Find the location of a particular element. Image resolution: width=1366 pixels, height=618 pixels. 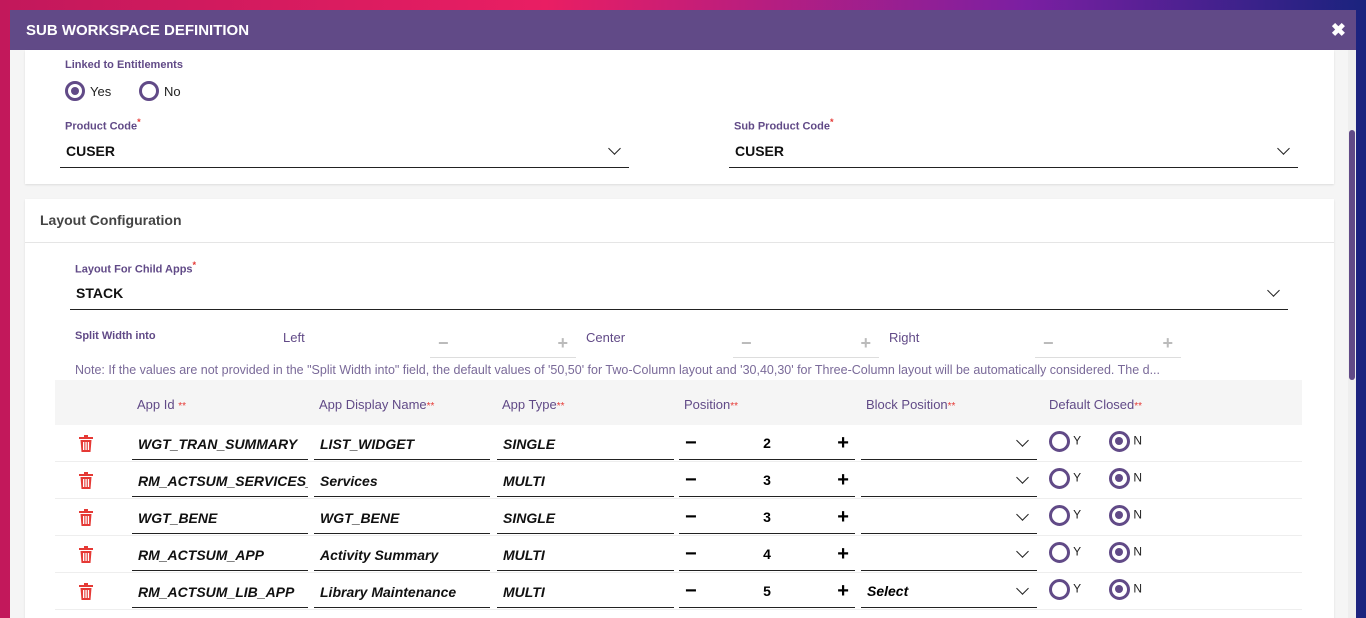

child-layout-label-text: Layout For Child Apps is located at coordinates (134, 269).